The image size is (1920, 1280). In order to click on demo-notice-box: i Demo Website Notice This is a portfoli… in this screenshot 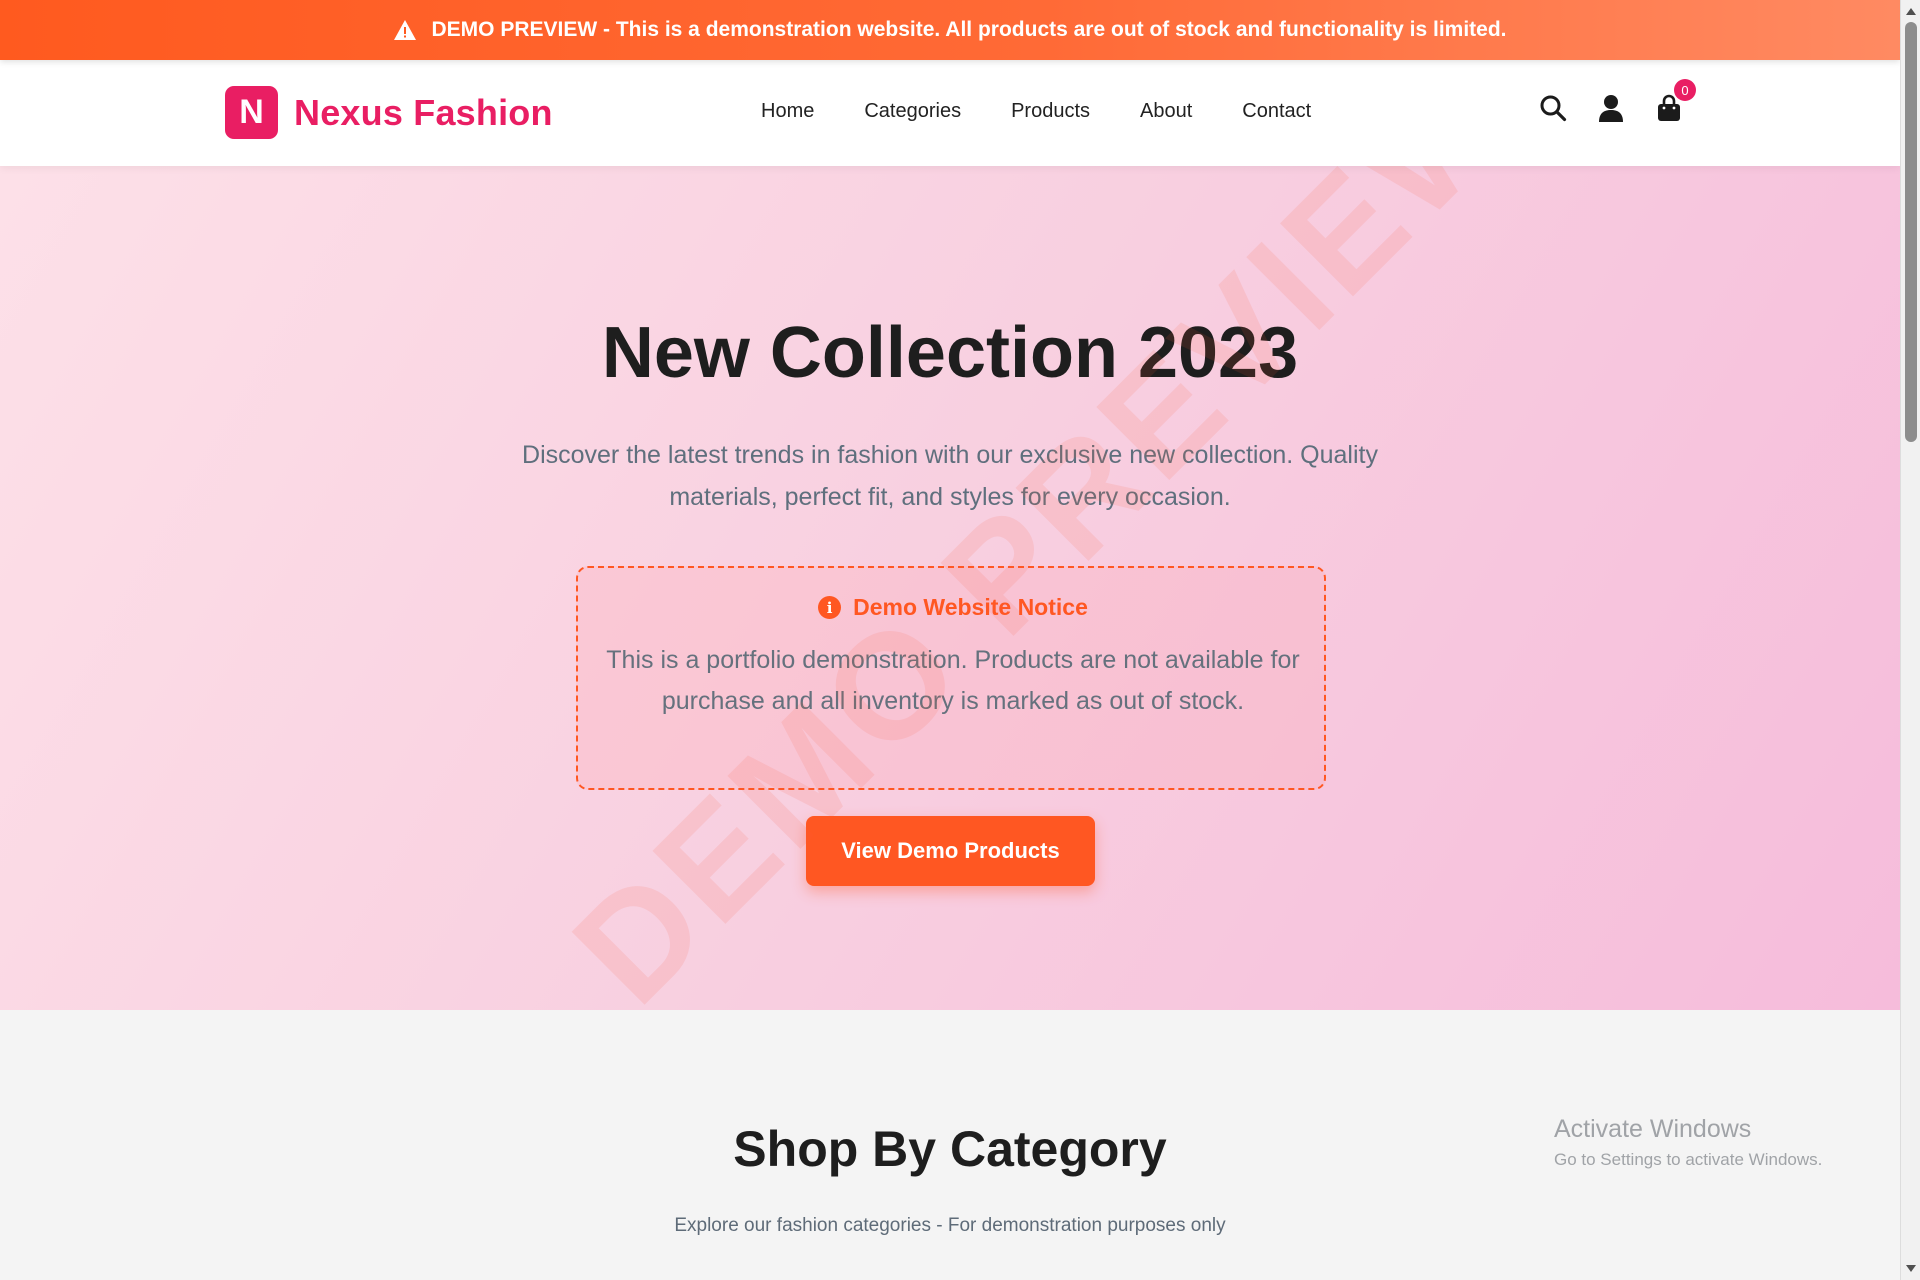, I will do `click(951, 678)`.